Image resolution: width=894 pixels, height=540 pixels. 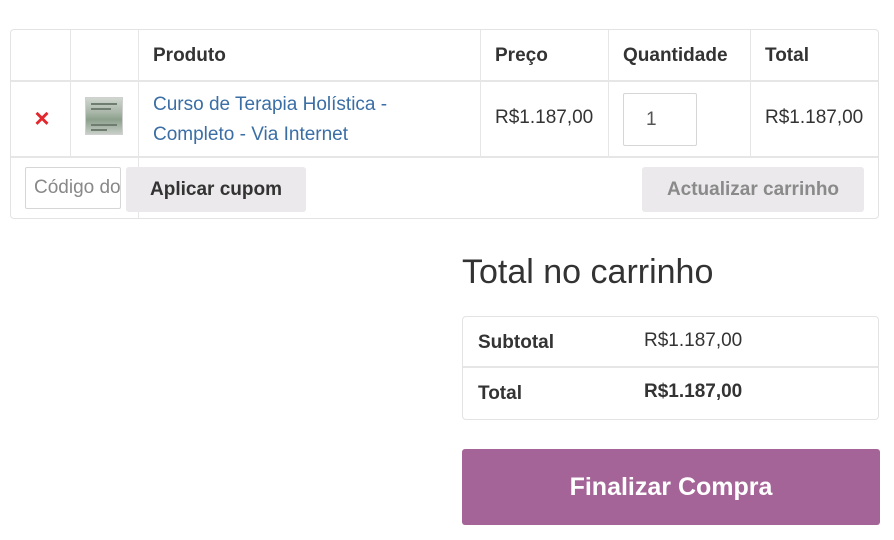 I want to click on cart-totals-table: Subtotal R$1.187,00 Total R$1.187,00, so click(x=670, y=368).